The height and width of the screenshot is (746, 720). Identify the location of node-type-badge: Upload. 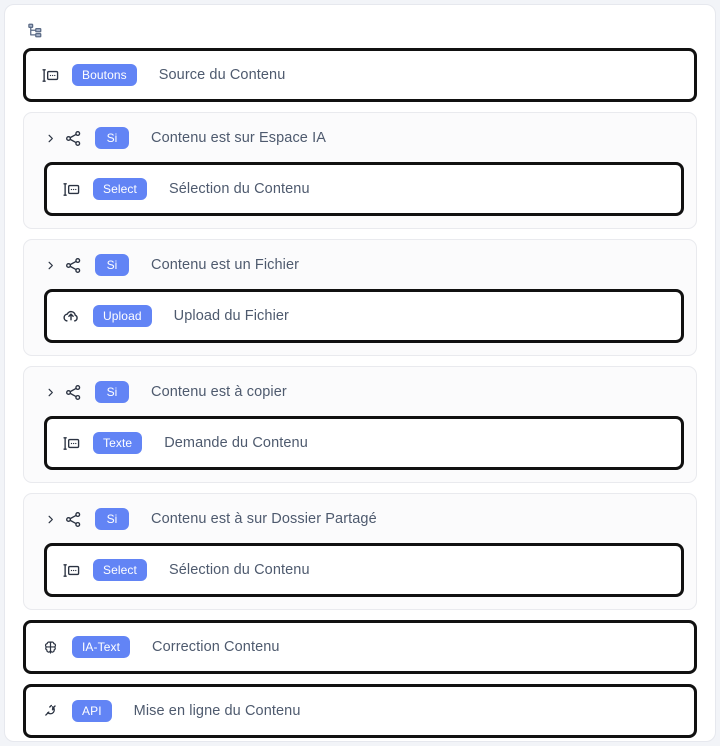
(122, 316).